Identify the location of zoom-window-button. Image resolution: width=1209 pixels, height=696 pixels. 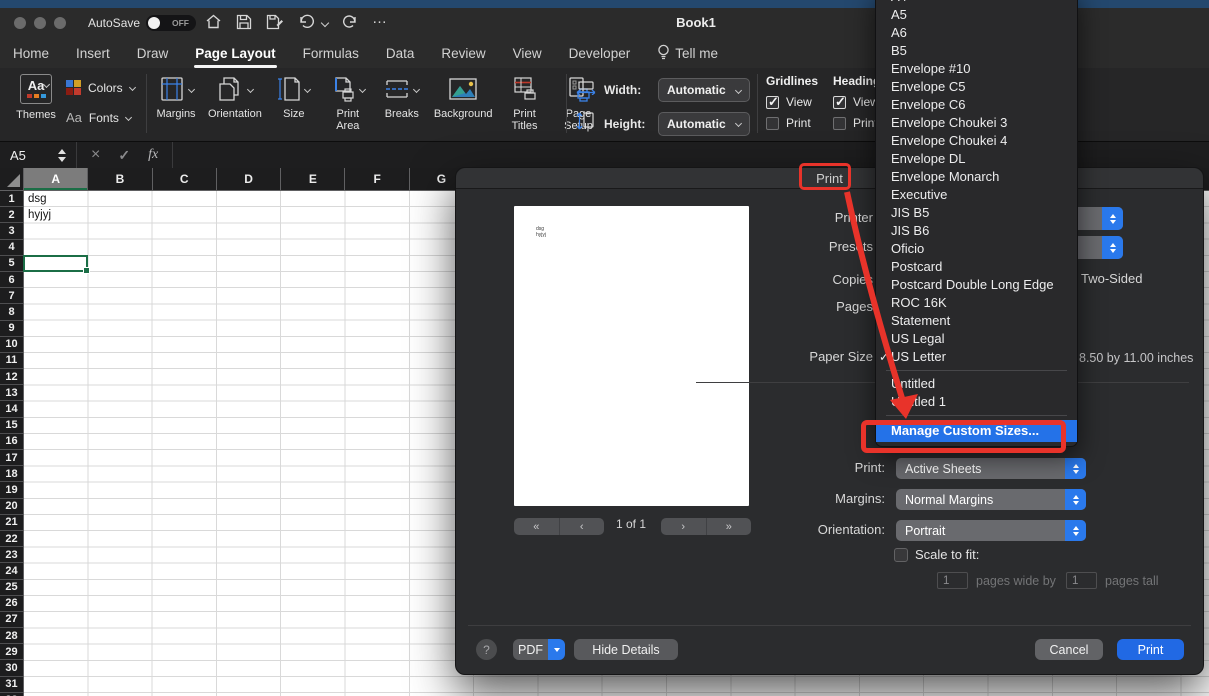
(60, 23).